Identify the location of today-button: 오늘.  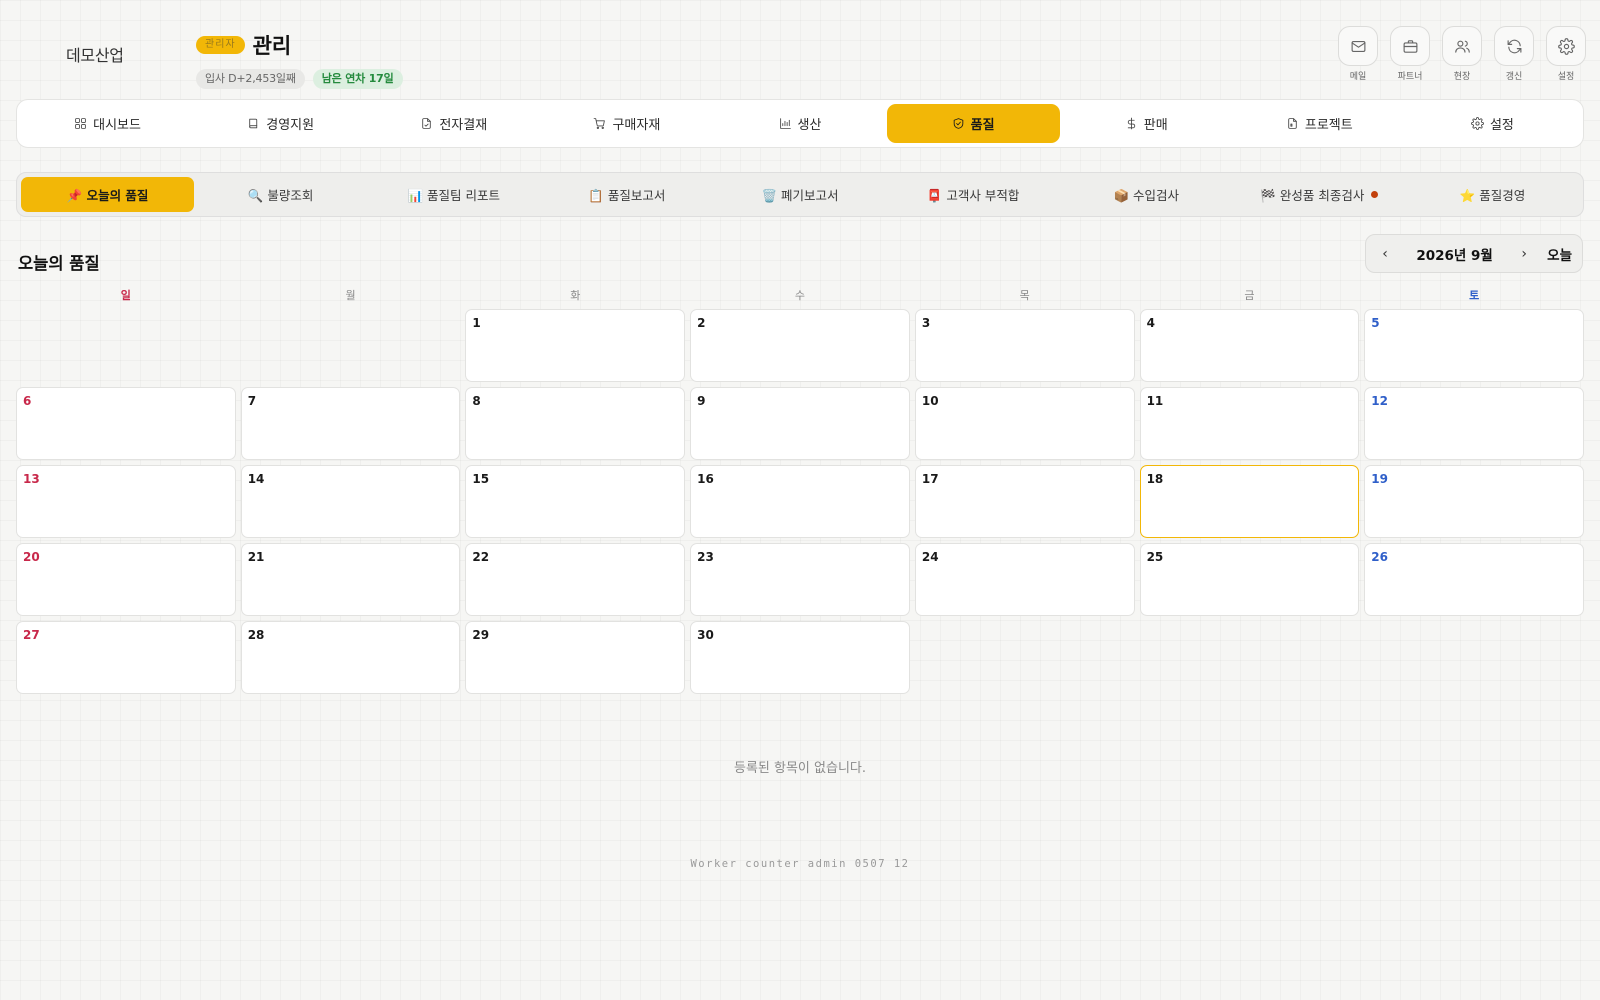
(1559, 254).